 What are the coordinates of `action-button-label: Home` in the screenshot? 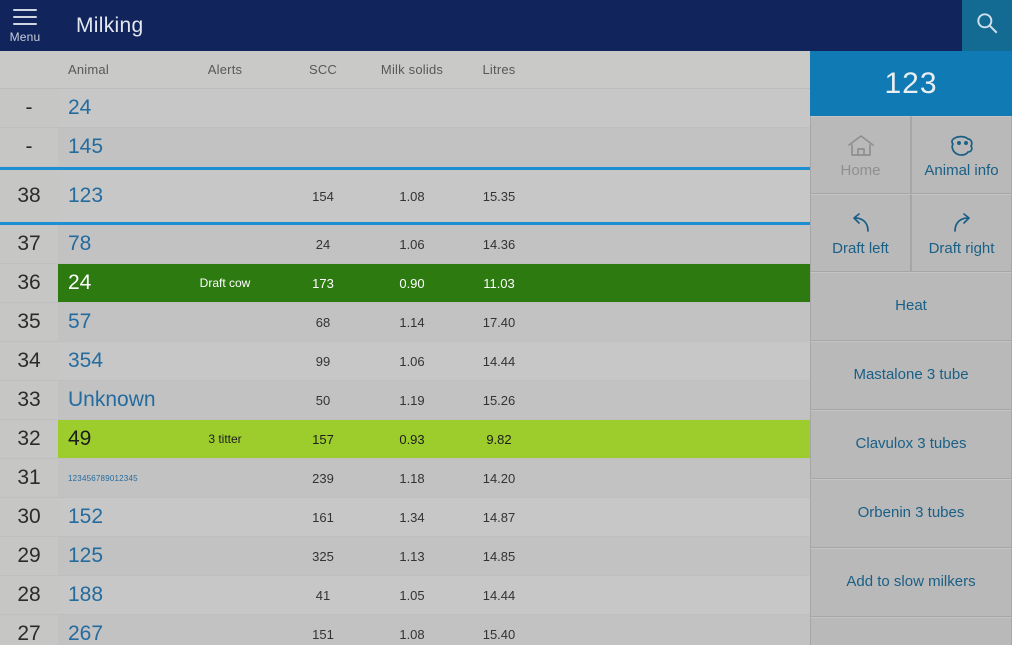 It's located at (860, 170).